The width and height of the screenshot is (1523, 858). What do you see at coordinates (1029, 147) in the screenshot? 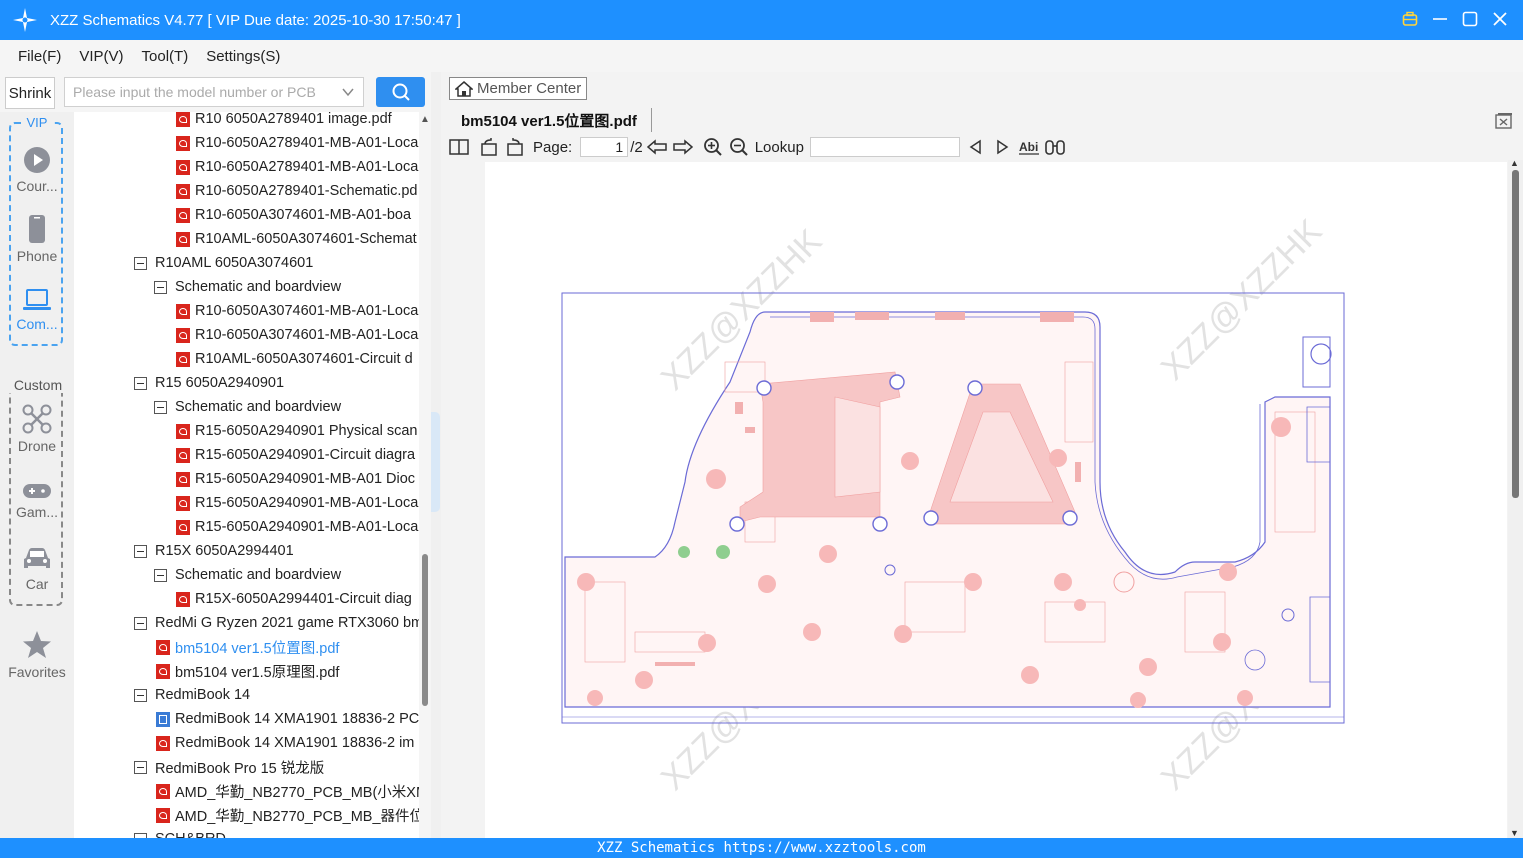
I see `match-text-icon: Abi` at bounding box center [1029, 147].